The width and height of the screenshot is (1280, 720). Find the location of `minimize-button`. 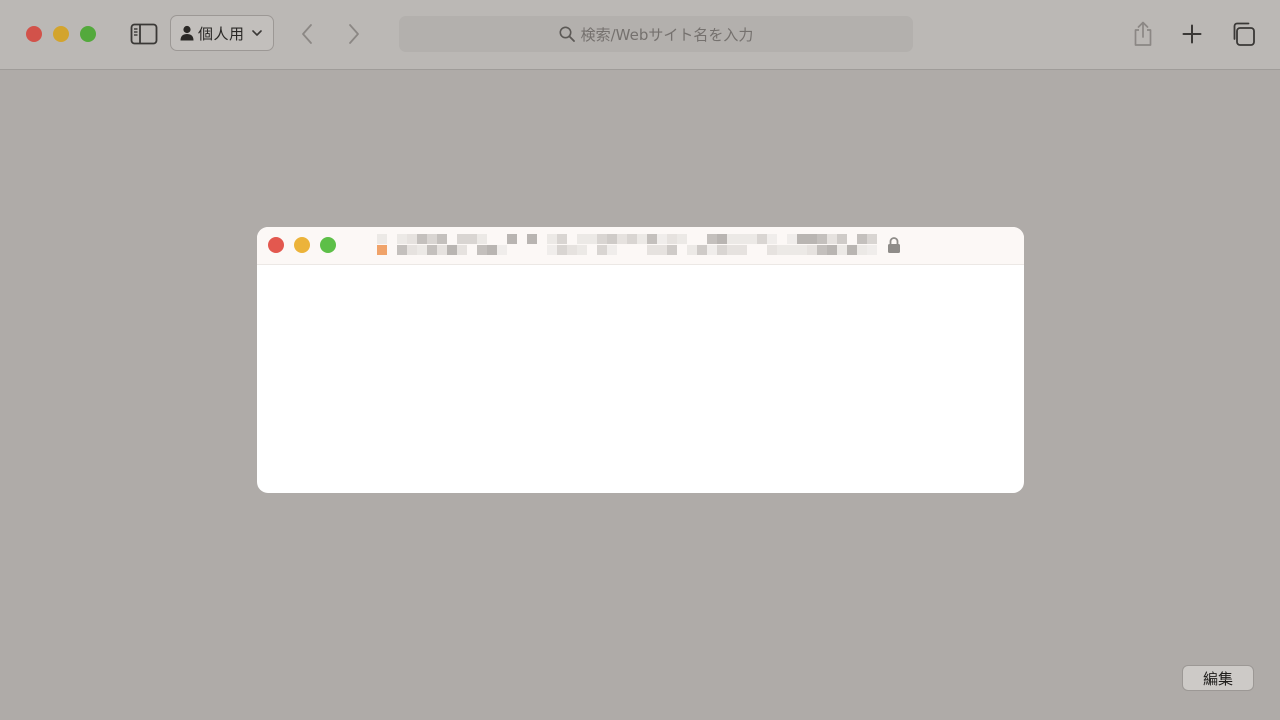

minimize-button is located at coordinates (61, 34).